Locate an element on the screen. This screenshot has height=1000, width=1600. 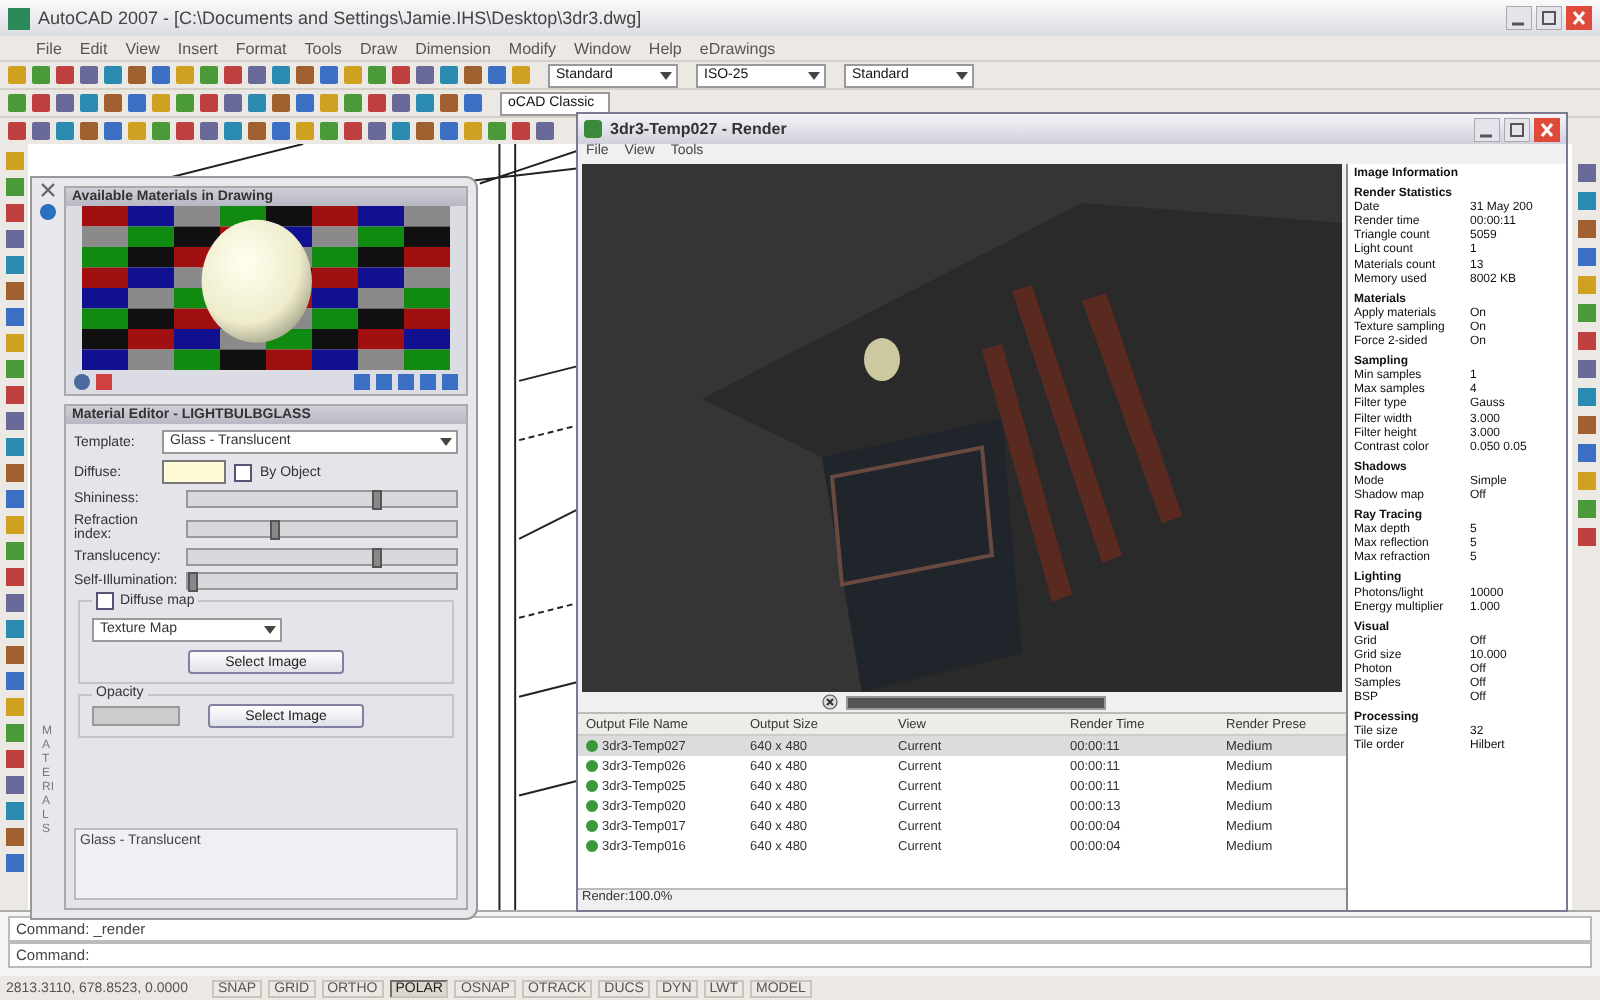
menu-item: View is located at coordinates (142, 48).